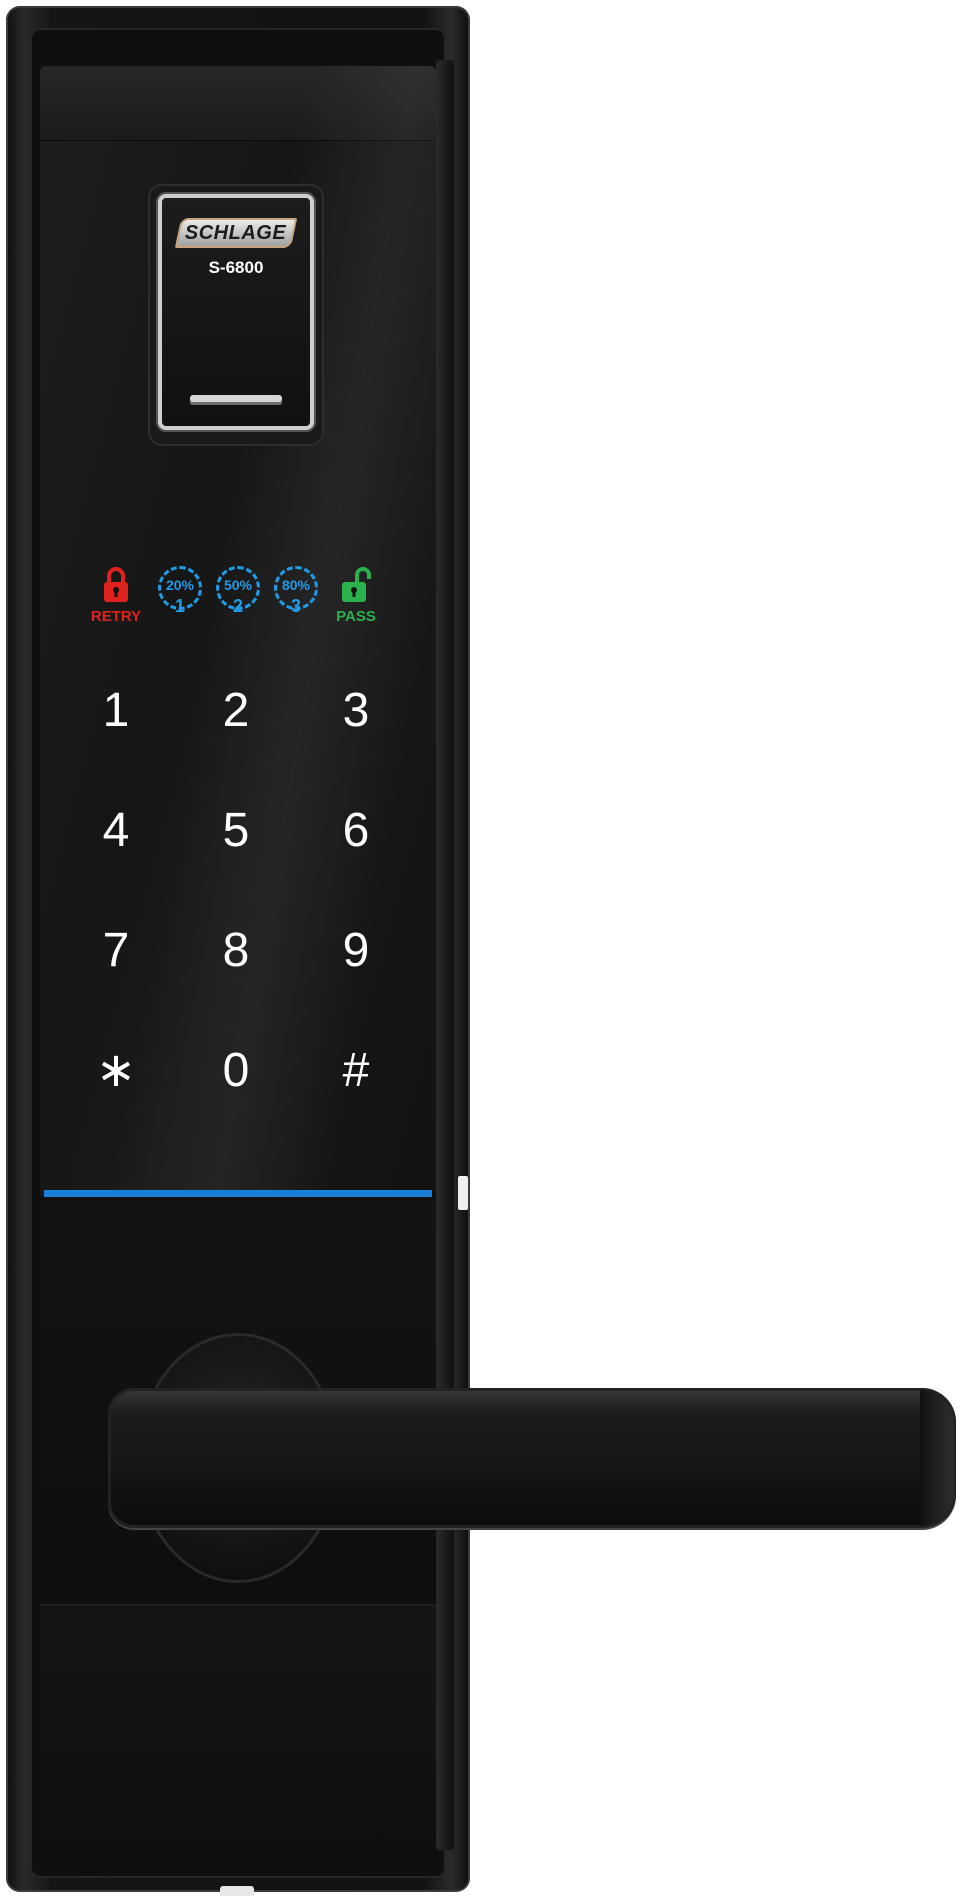 The image size is (962, 1899). Describe the element at coordinates (238, 1193) in the screenshot. I see `status-light-bar` at that location.